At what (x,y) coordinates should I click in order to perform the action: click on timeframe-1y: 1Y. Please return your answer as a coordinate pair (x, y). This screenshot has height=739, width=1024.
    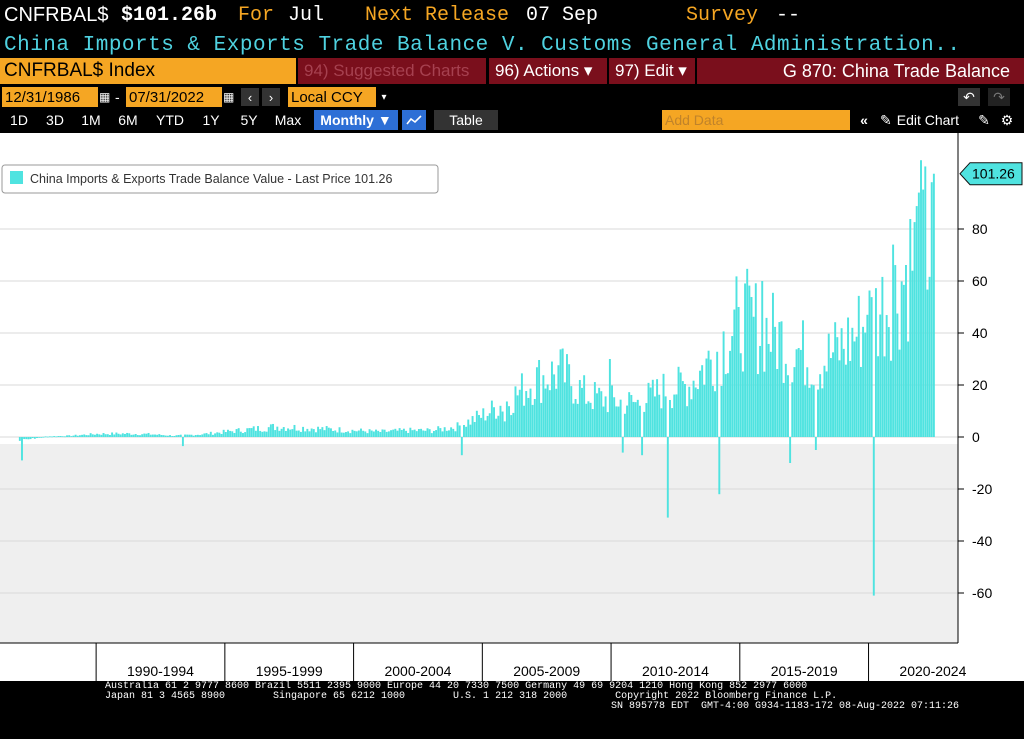
    Looking at the image, I should click on (211, 120).